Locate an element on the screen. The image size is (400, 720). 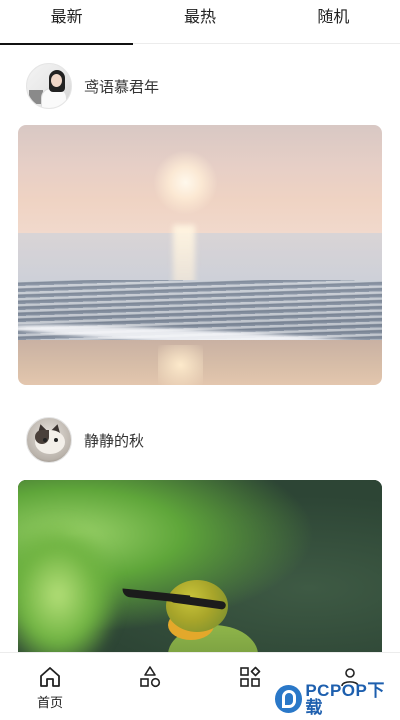
post-username: 静静的秋 is located at coordinates (114, 440).